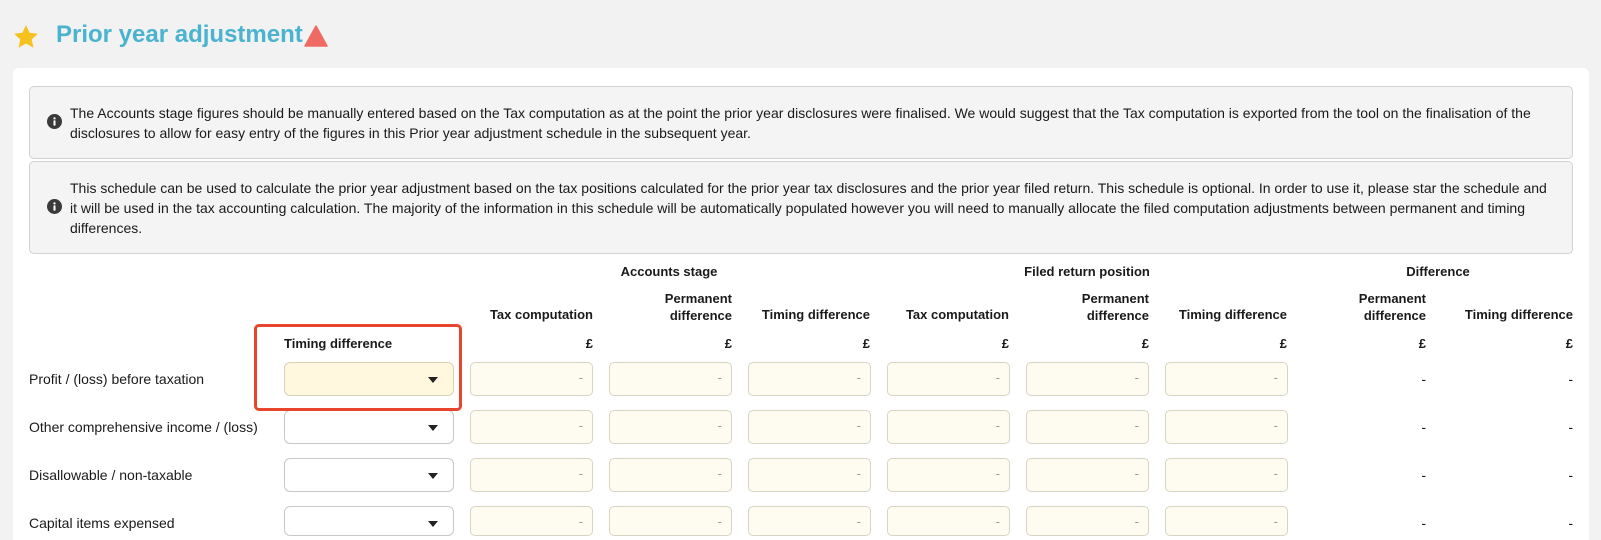  I want to click on row-label: Disallowable / non-taxable, so click(111, 475).